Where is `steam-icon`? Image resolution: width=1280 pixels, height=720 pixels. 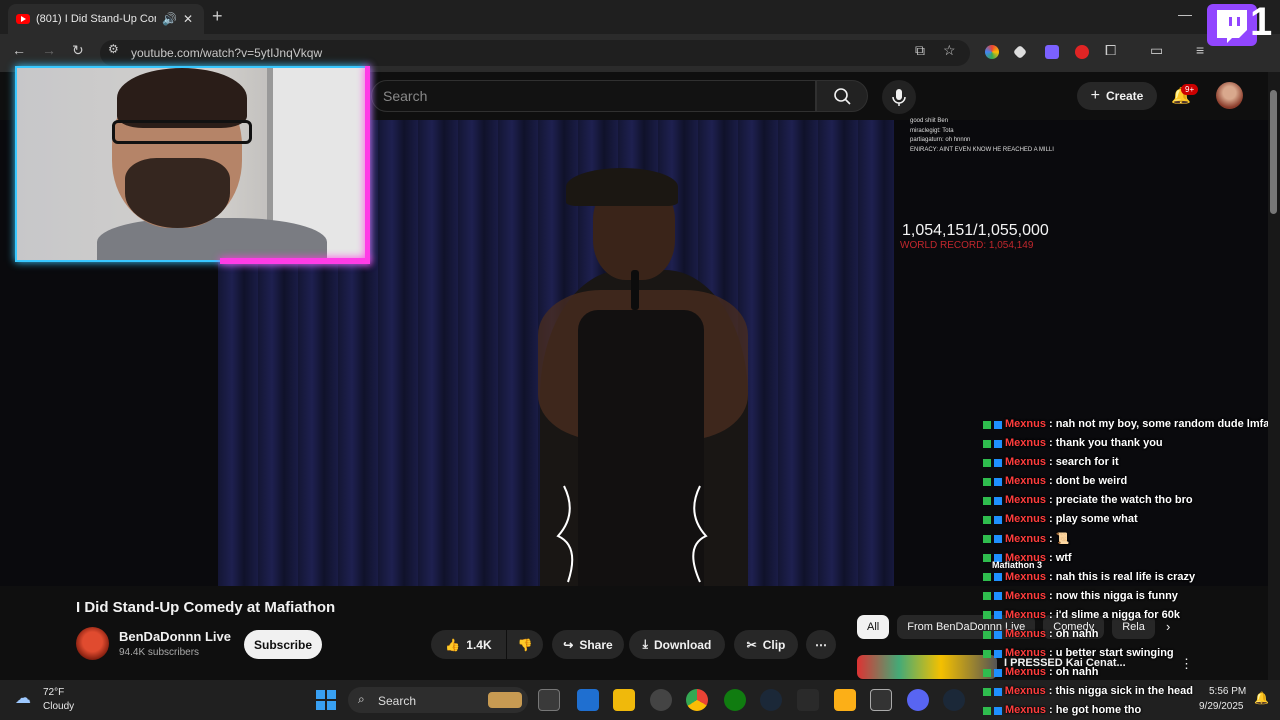 steam-icon is located at coordinates (771, 700).